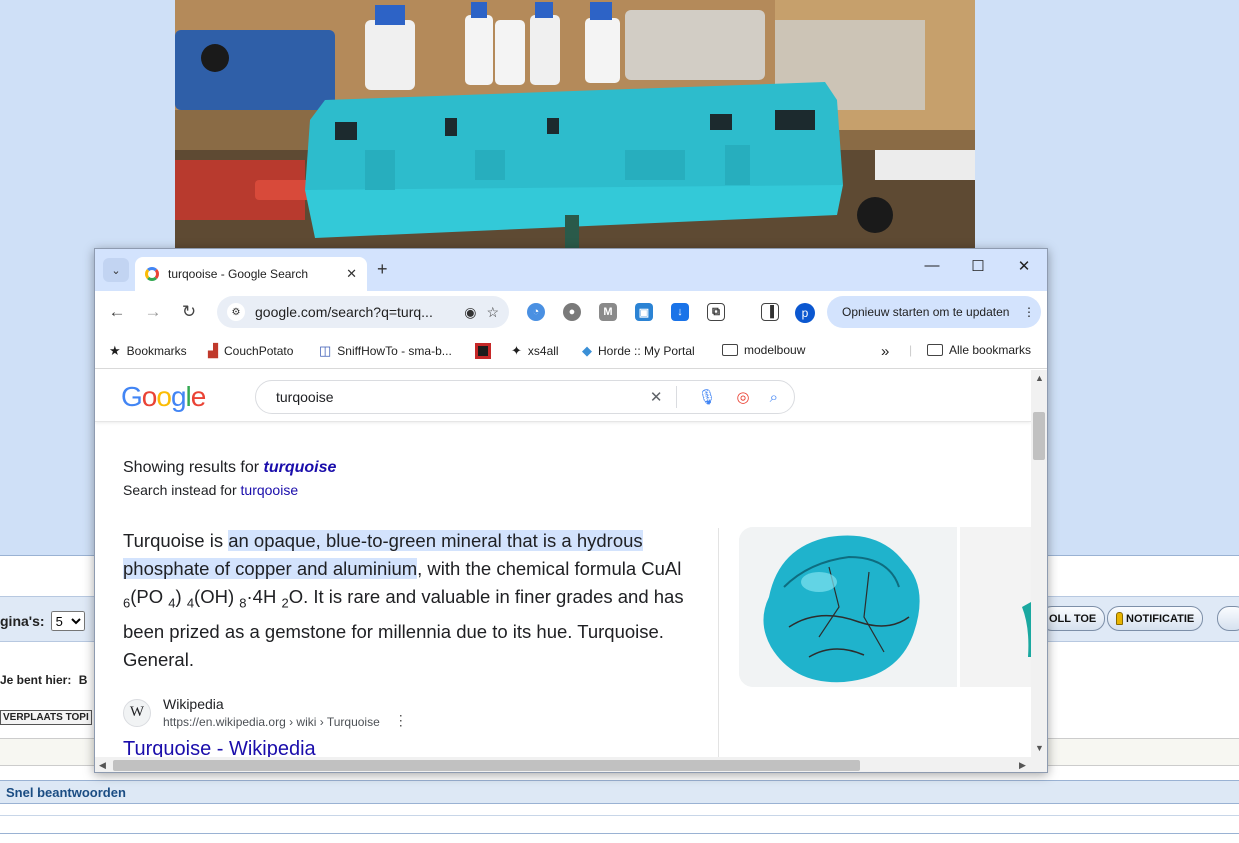  What do you see at coordinates (706, 397) in the screenshot?
I see `microphone-icon: 🎙` at bounding box center [706, 397].